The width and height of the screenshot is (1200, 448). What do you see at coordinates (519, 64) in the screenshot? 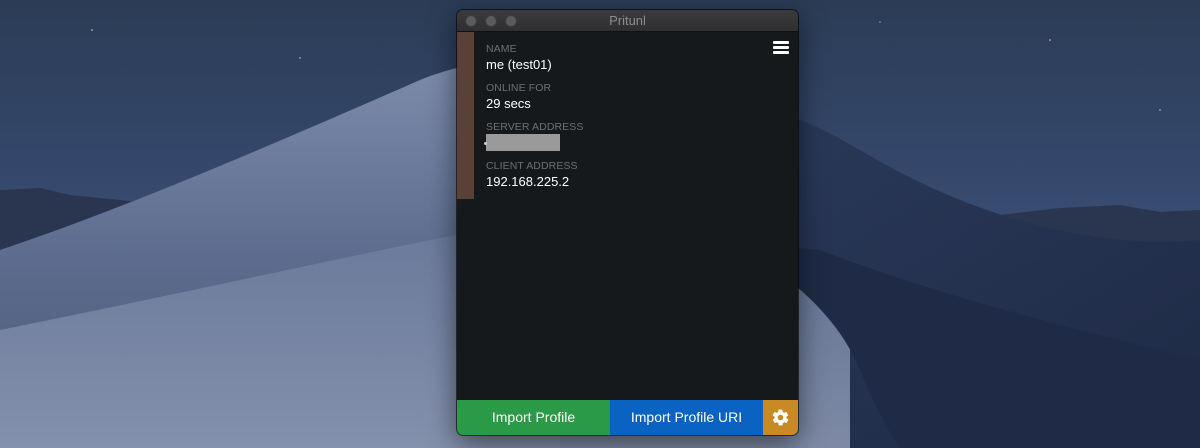
I see `name-value: me (test01)` at bounding box center [519, 64].